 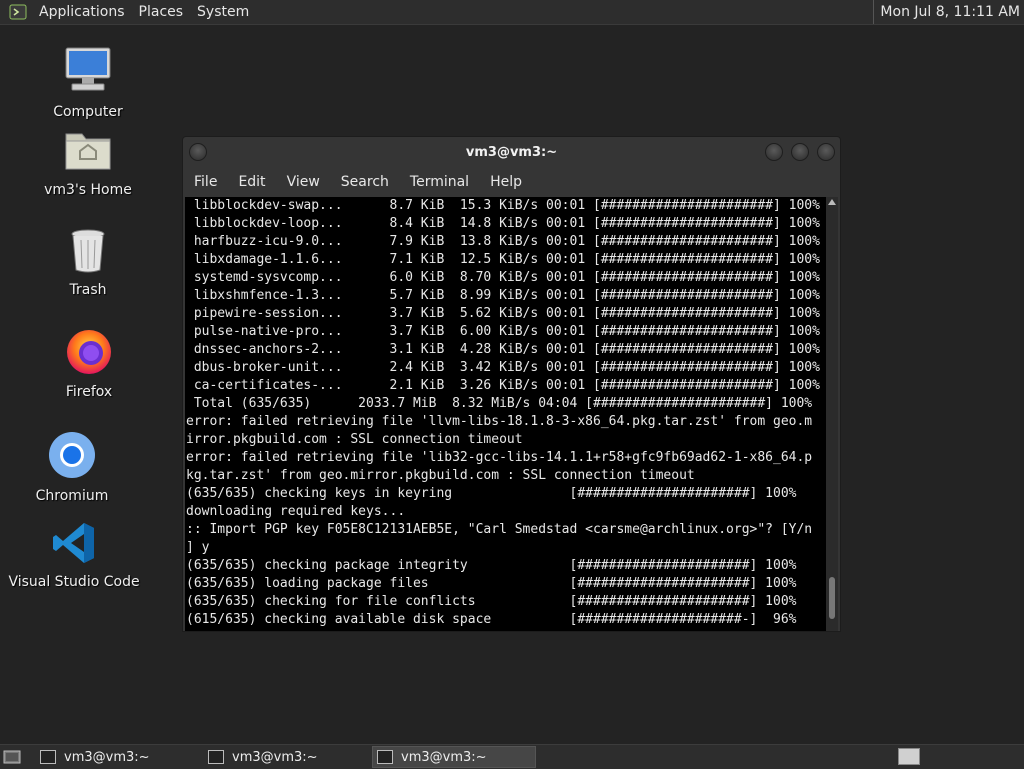 I want to click on applications-menu-icon, so click(x=18, y=12).